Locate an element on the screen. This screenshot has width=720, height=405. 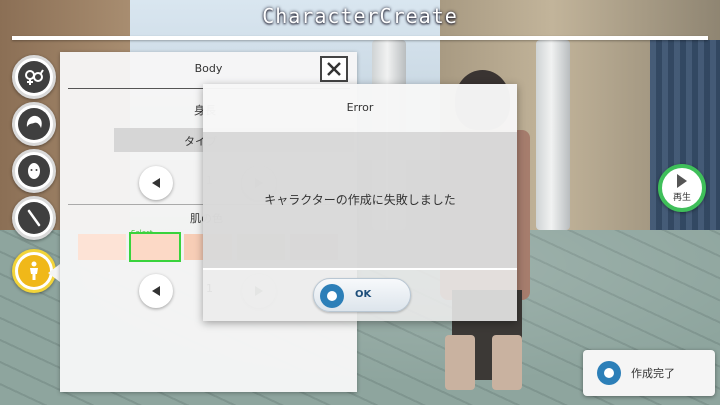
skin-prev-button is located at coordinates (156, 291).